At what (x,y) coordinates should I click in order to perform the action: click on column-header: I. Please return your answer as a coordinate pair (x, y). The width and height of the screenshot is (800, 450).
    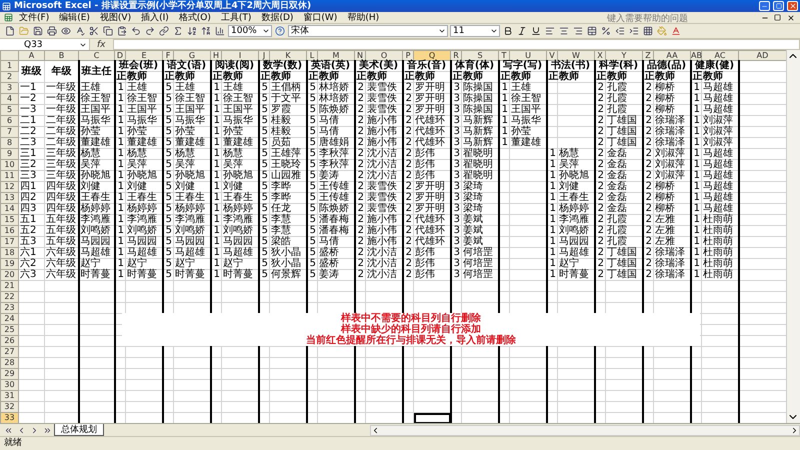
    Looking at the image, I should click on (240, 55).